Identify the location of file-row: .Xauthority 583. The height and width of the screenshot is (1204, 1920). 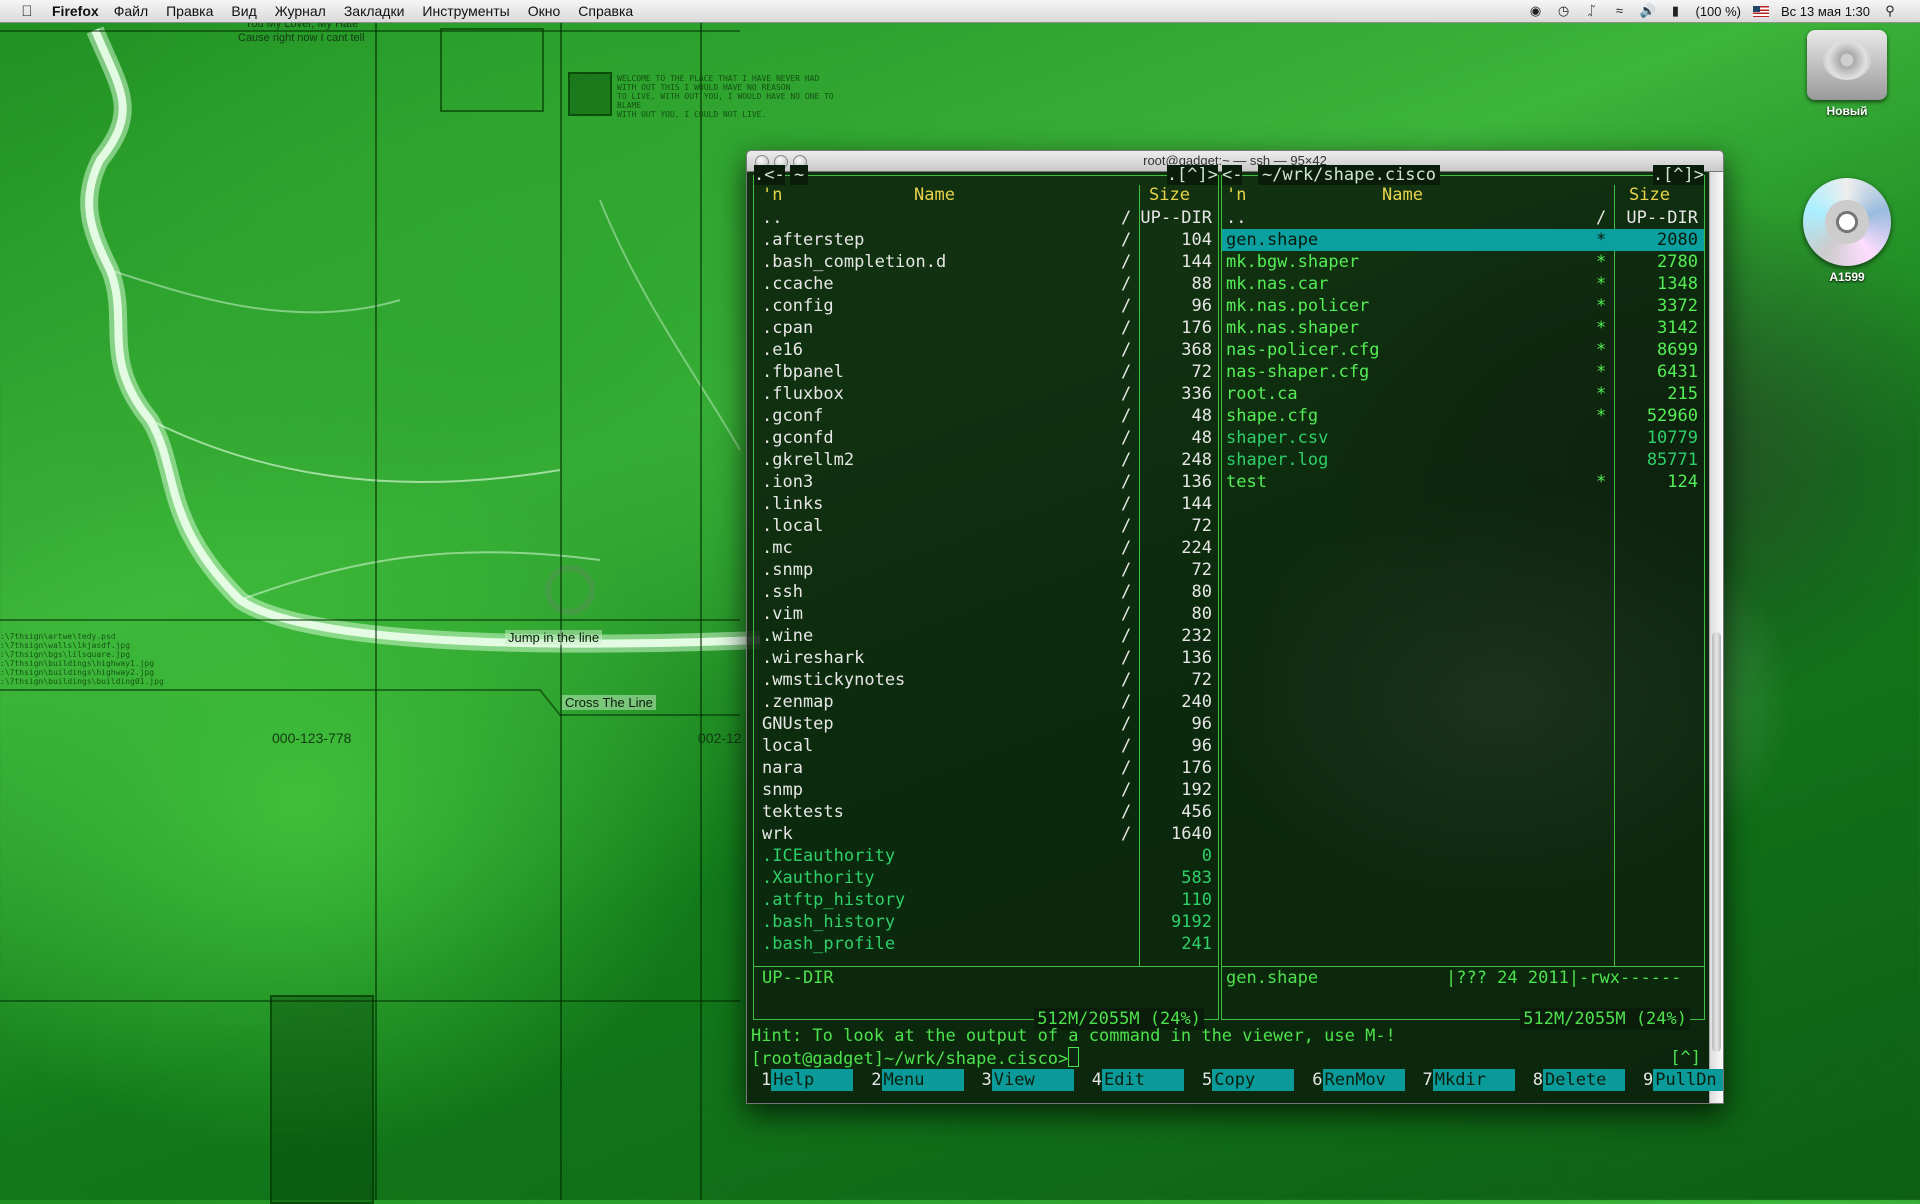
(986, 878).